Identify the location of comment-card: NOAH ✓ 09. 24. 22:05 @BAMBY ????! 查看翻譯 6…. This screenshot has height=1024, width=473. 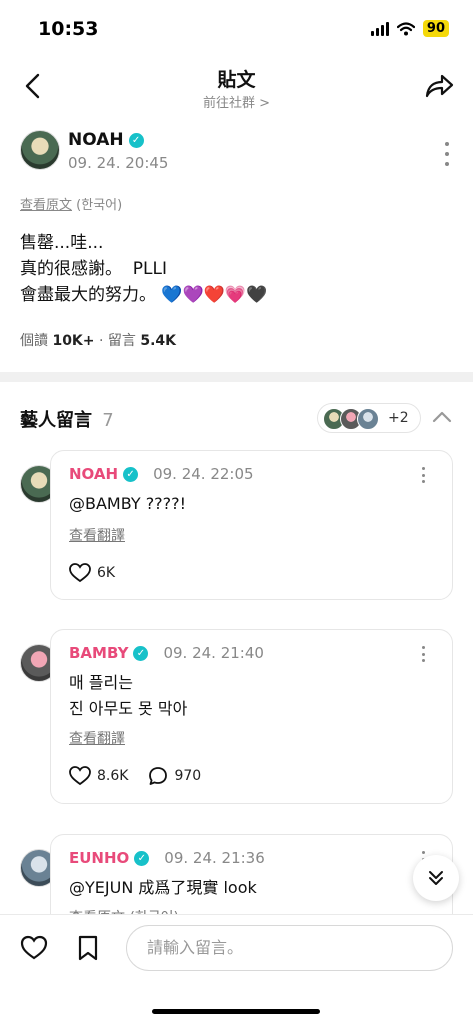
(251, 525).